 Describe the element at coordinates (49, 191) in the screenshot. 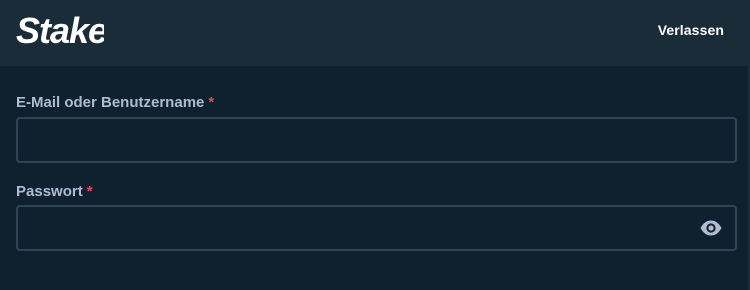

I see `password-label-text: Passwort` at that location.